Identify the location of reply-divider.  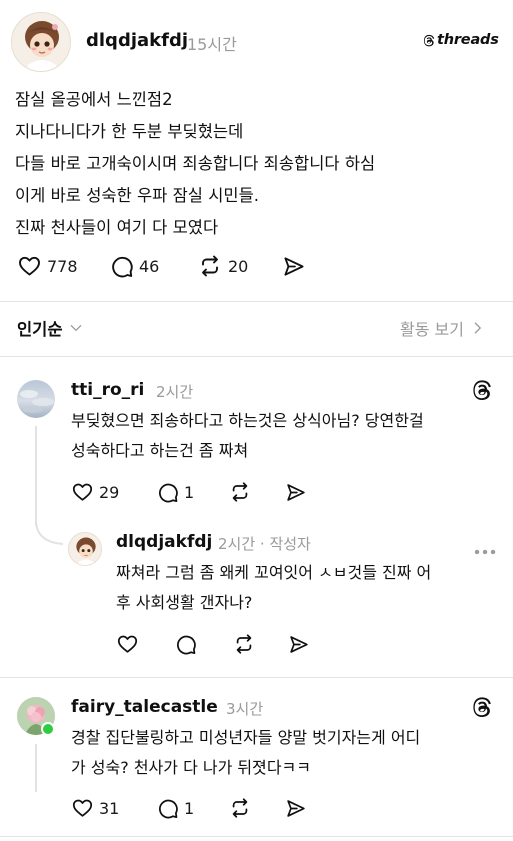
(256, 677).